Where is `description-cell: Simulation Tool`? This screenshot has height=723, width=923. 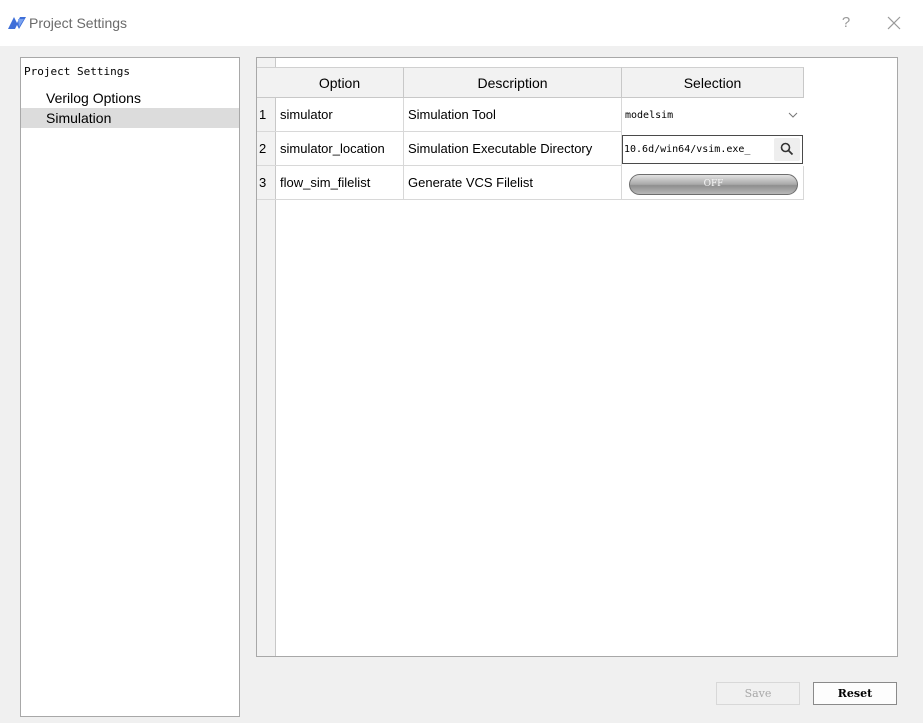
description-cell: Simulation Tool is located at coordinates (513, 115).